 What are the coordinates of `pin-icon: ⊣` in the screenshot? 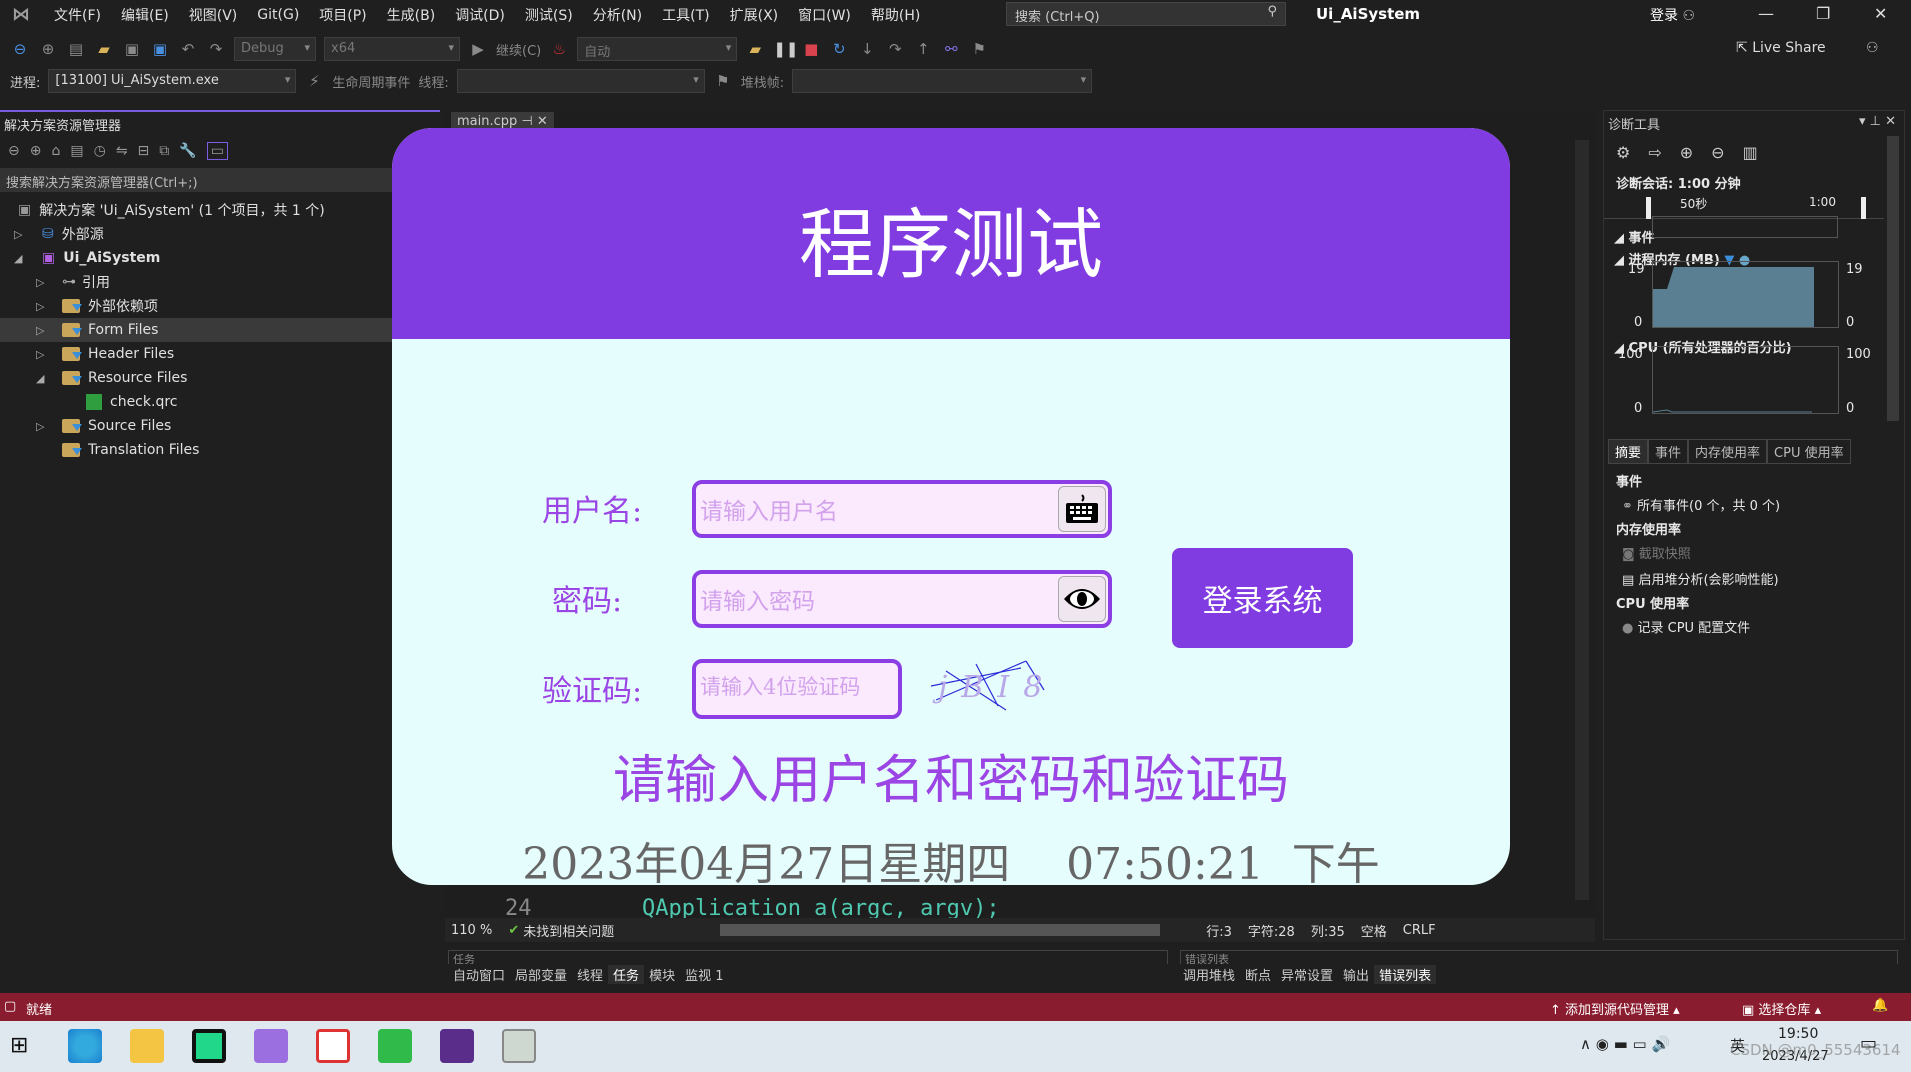 It's located at (526, 121).